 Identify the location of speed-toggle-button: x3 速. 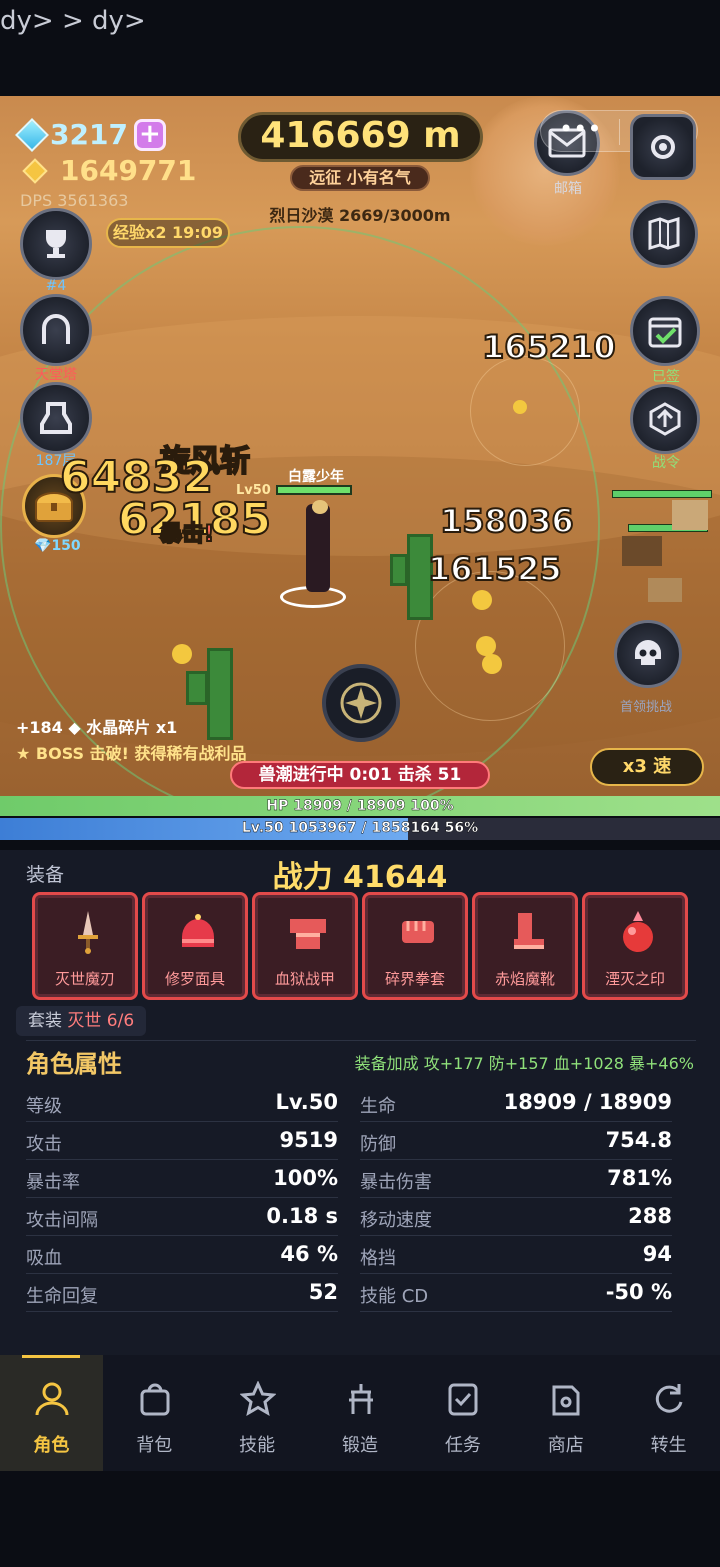
(647, 767).